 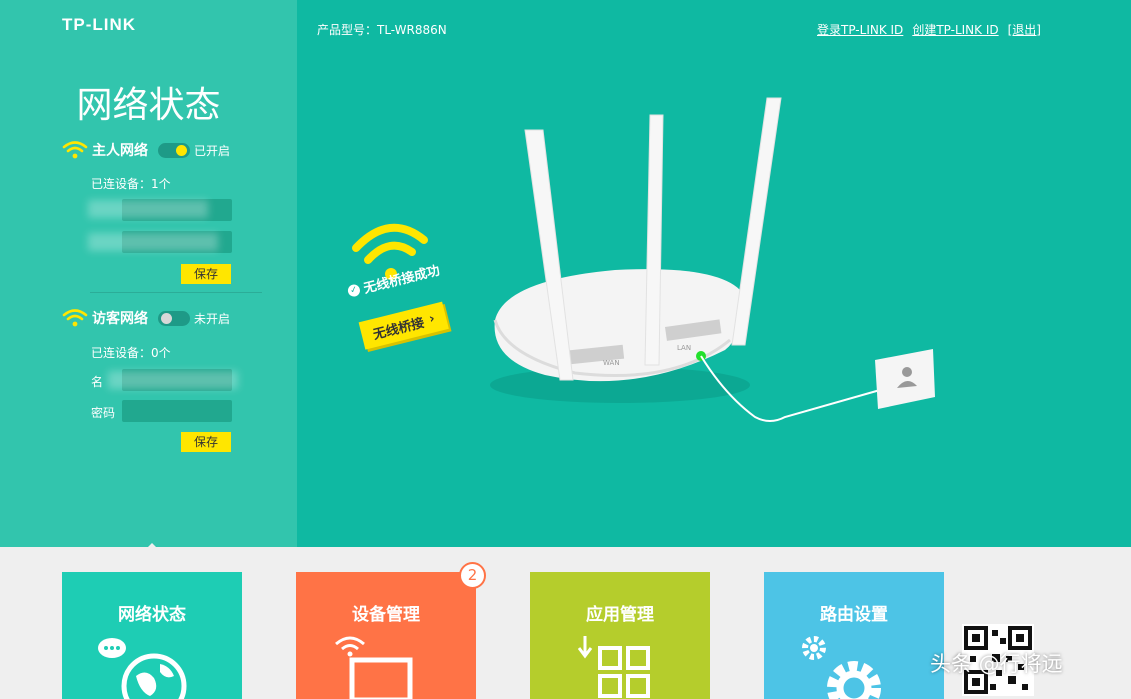 I want to click on globe-icon, so click(x=142, y=668).